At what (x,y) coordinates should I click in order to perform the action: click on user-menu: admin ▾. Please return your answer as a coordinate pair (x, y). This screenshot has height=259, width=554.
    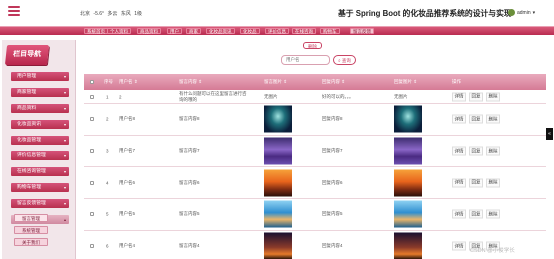
    Looking at the image, I should click on (521, 12).